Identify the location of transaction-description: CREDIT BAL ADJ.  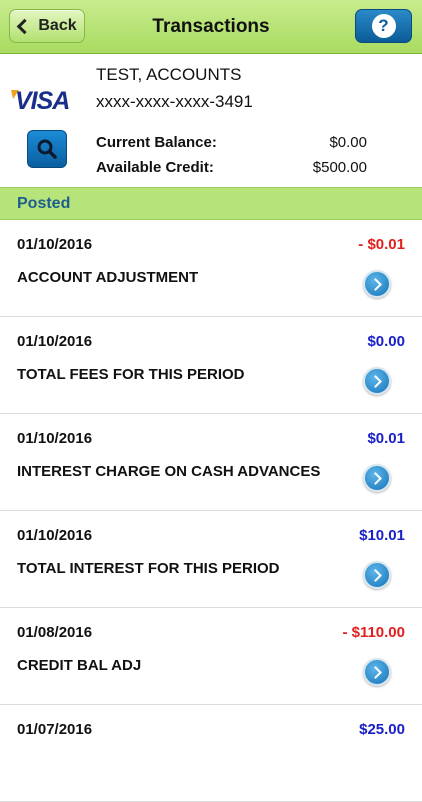
(79, 665).